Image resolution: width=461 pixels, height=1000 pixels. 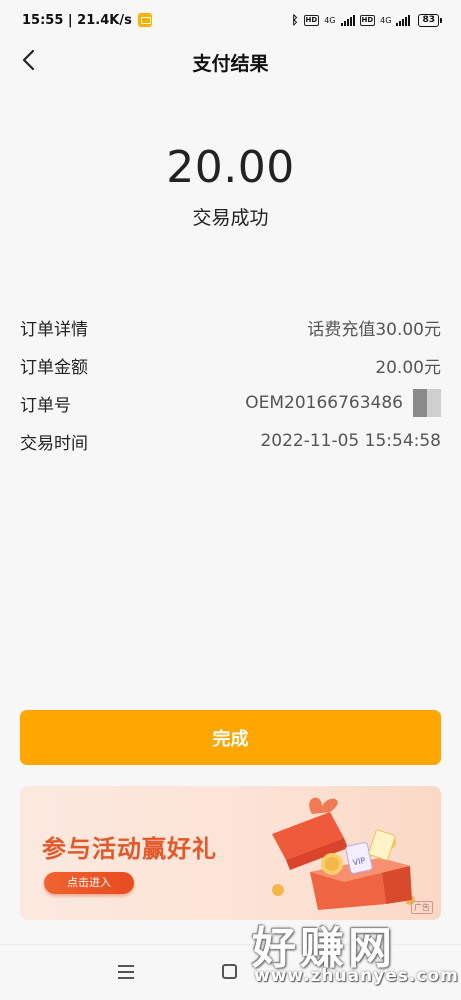 What do you see at coordinates (54, 443) in the screenshot?
I see `detail-label: 交易时间` at bounding box center [54, 443].